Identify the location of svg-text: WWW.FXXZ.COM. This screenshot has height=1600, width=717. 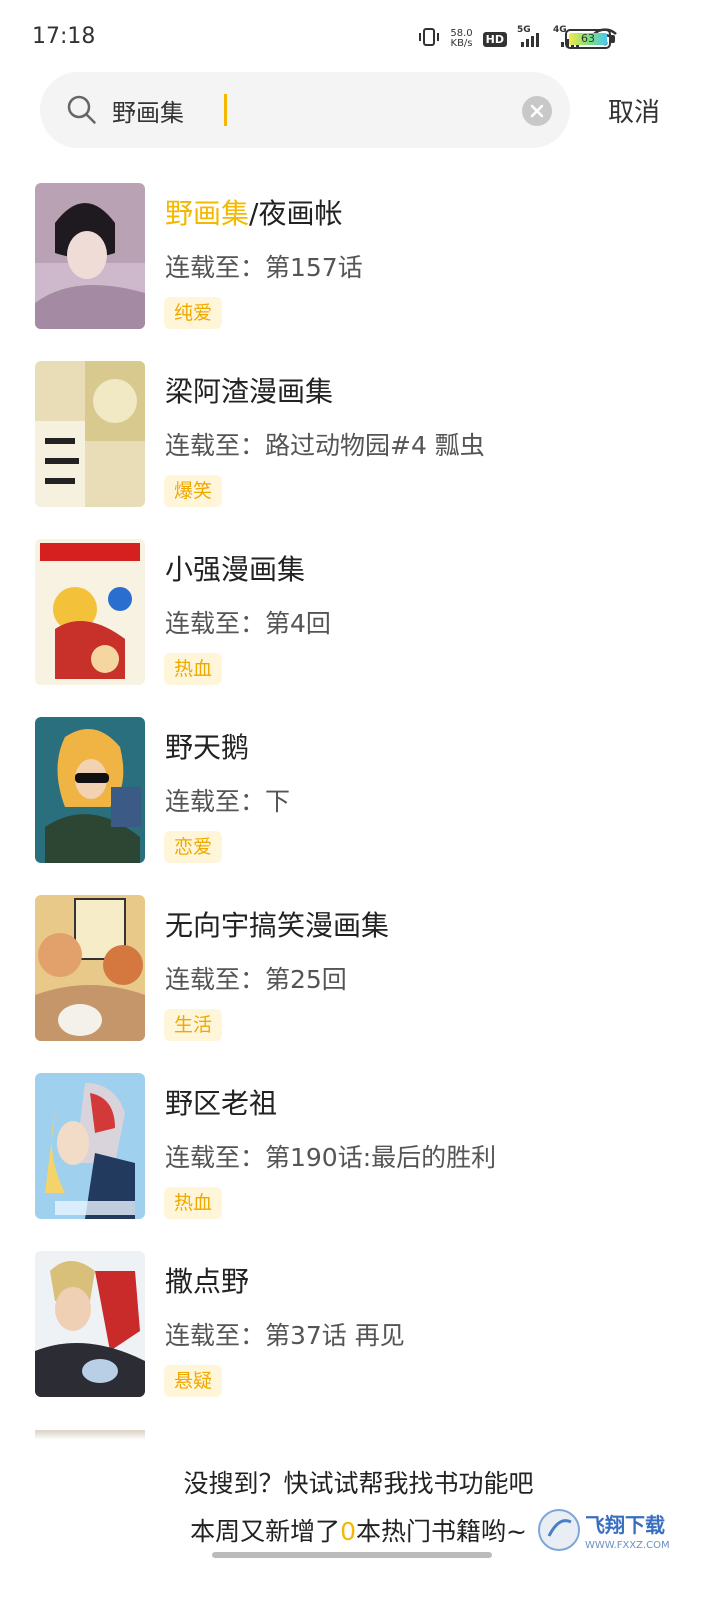
(627, 1545).